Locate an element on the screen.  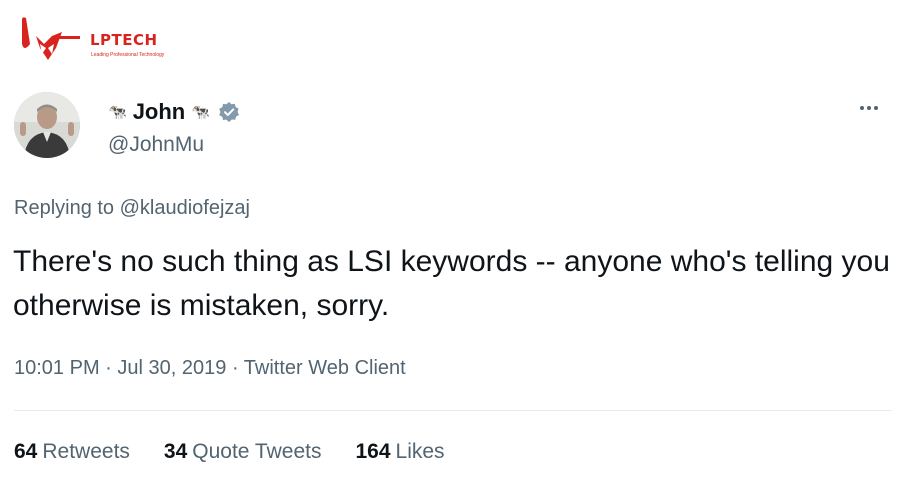
verified-badge-icon is located at coordinates (229, 112).